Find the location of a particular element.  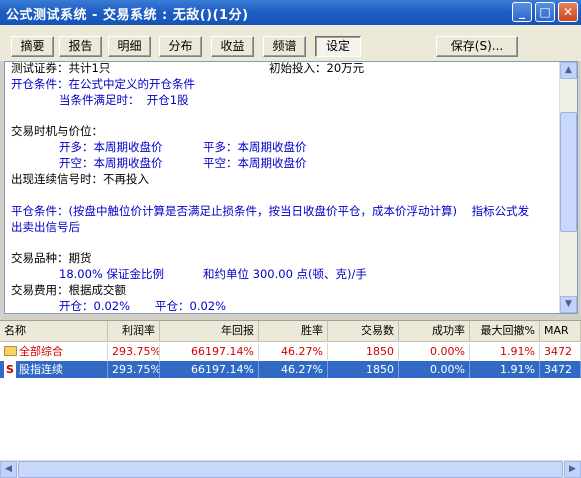

row-name: 全部综合 is located at coordinates (41, 351).